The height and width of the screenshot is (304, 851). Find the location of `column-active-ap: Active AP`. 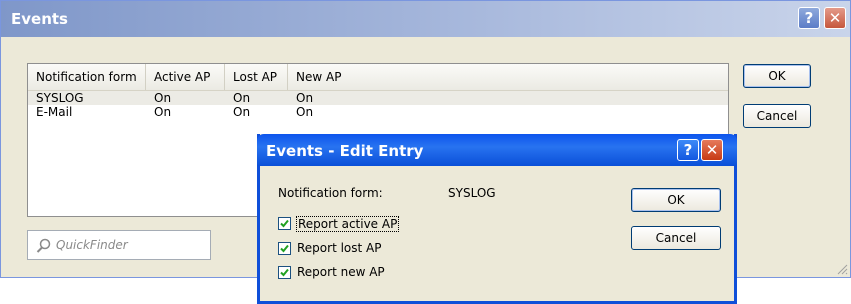

column-active-ap: Active AP is located at coordinates (185, 77).